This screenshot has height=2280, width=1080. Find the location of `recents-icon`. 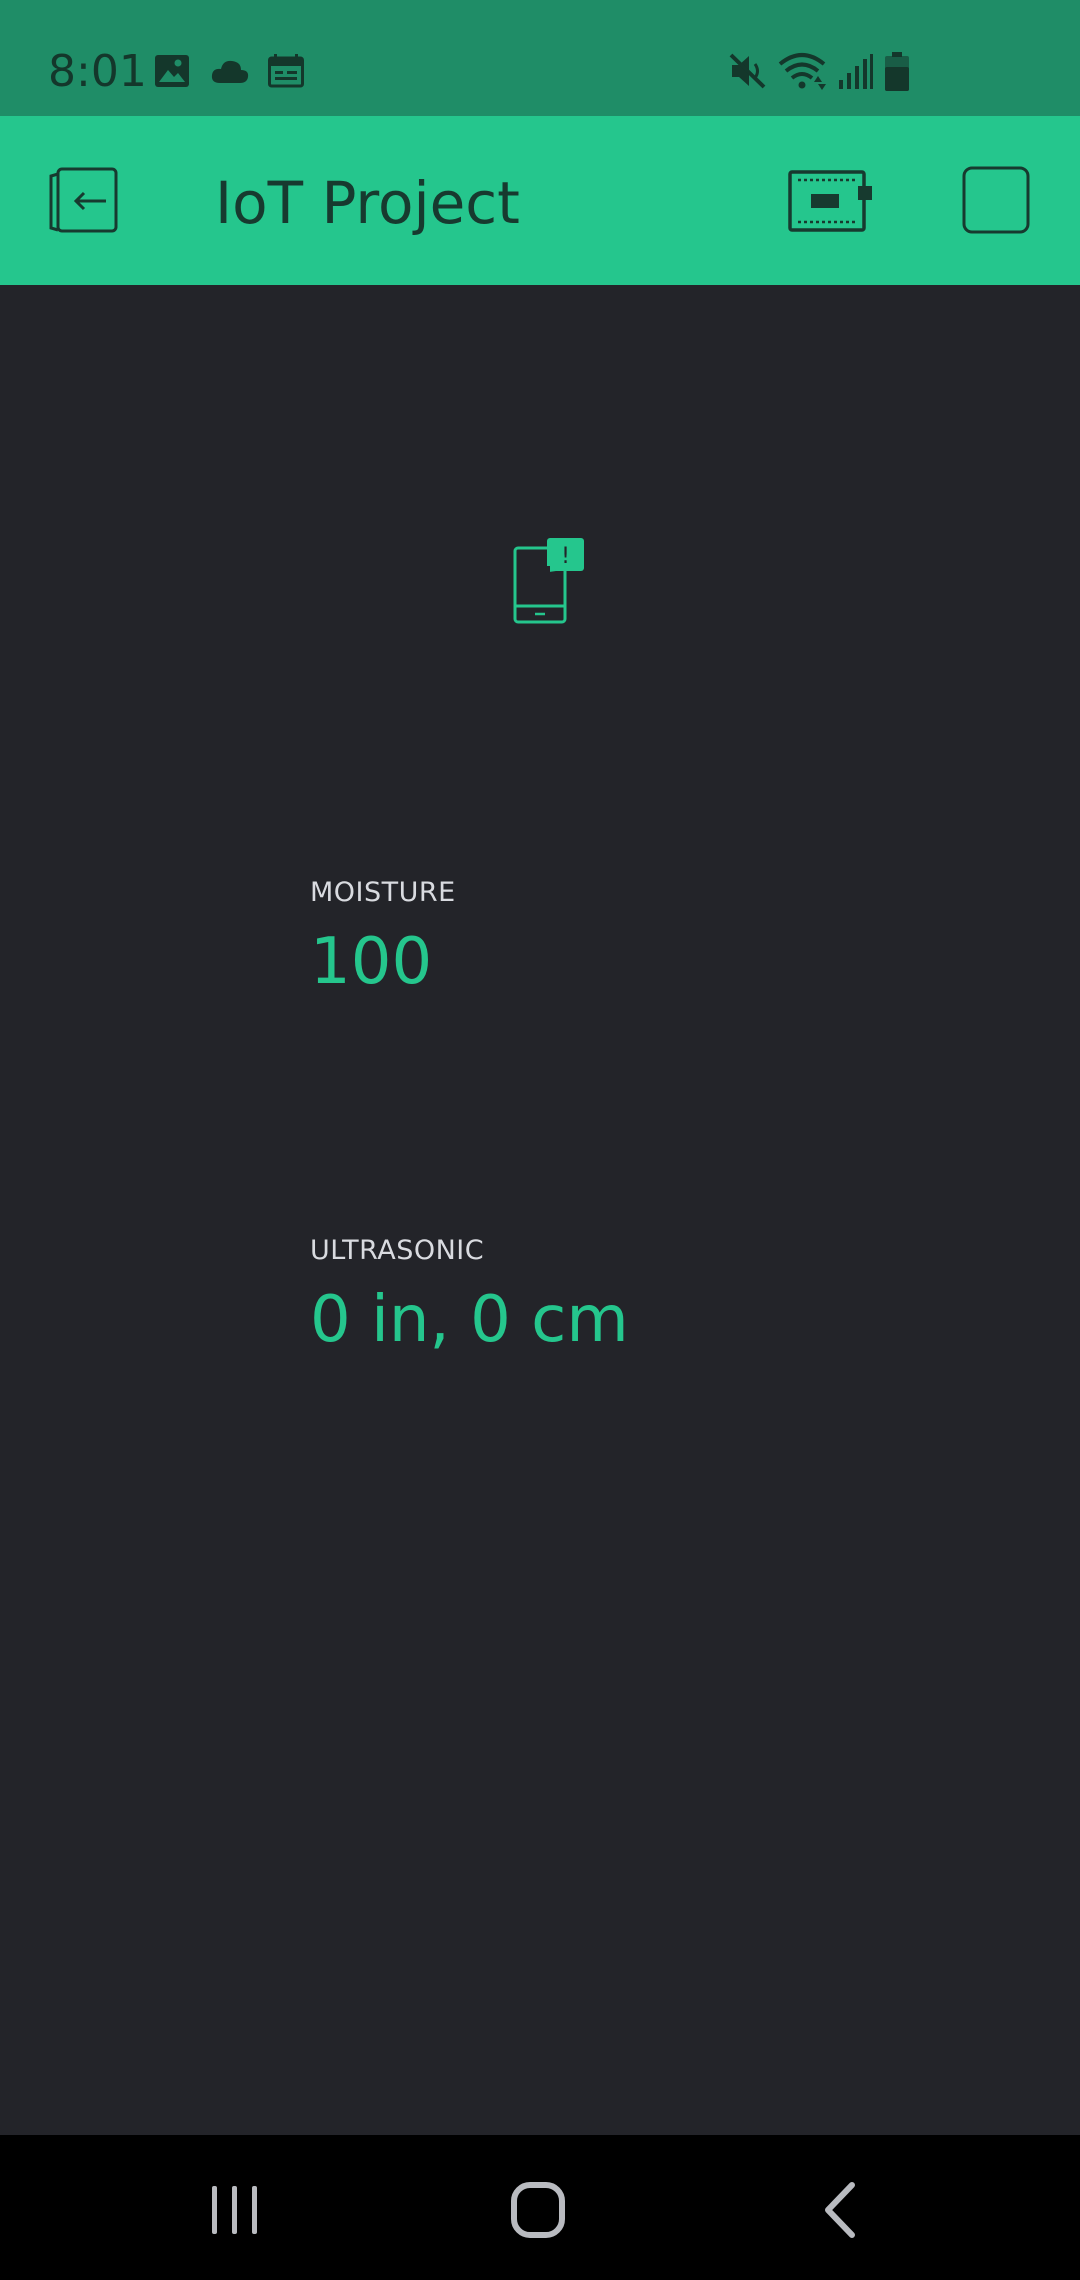

recents-icon is located at coordinates (235, 2210).